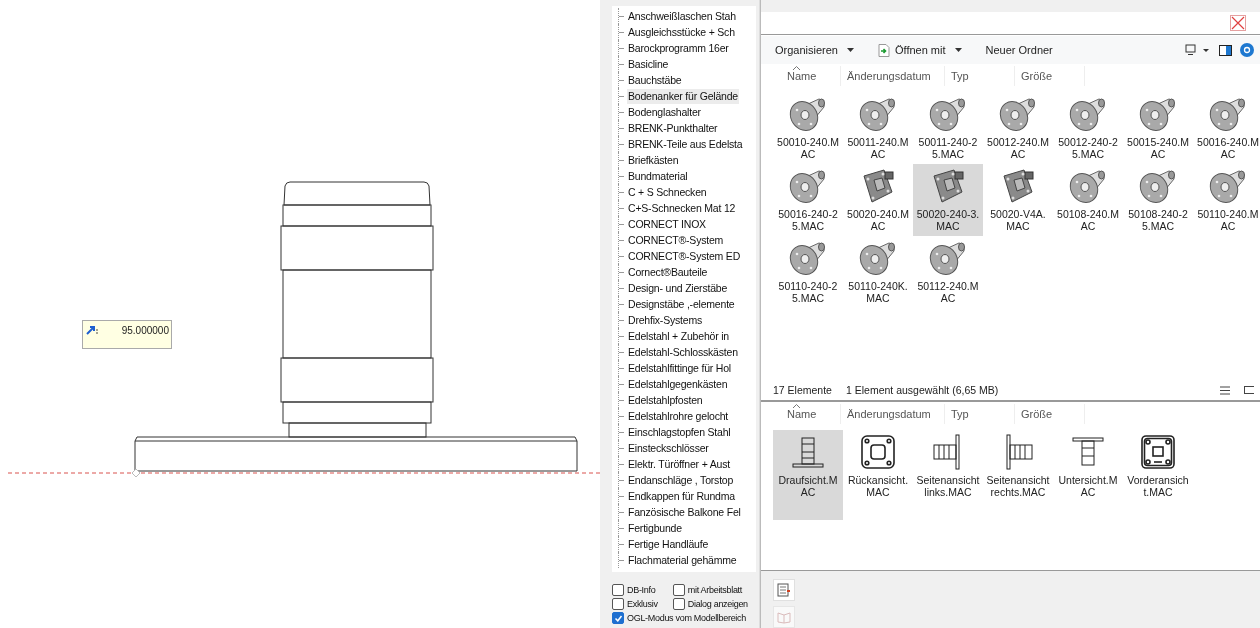 The width and height of the screenshot is (1260, 628). Describe the element at coordinates (679, 368) in the screenshot. I see `tree-item: Edelstahlfittinge für Hol` at that location.